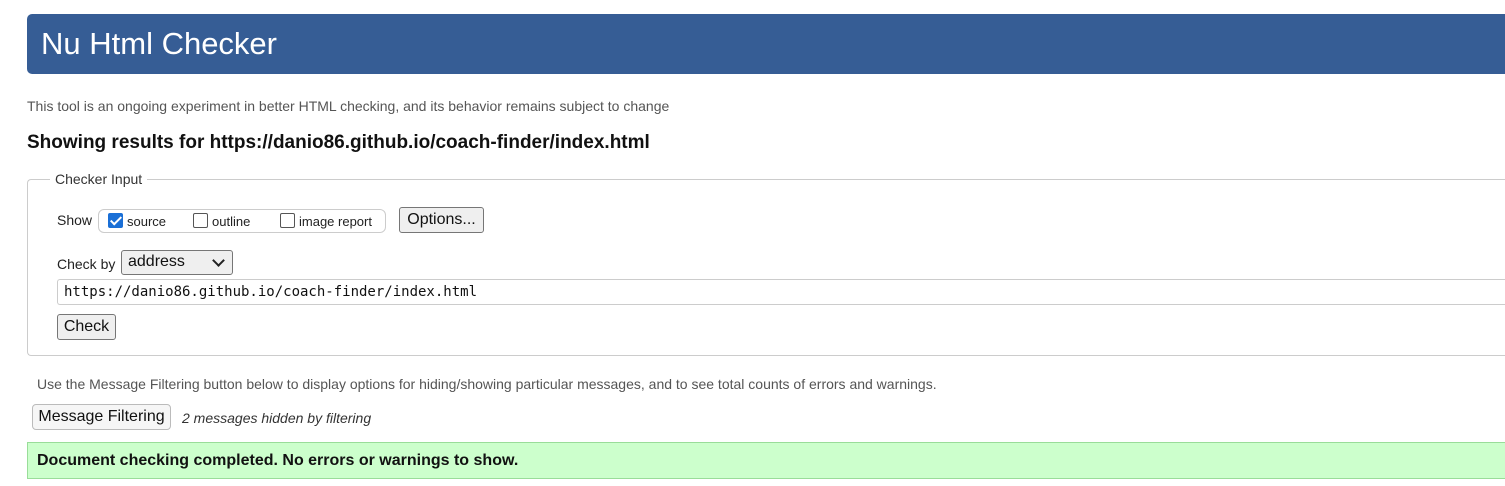 The width and height of the screenshot is (1505, 486). What do you see at coordinates (218, 260) in the screenshot?
I see `chevron-down-icon` at bounding box center [218, 260].